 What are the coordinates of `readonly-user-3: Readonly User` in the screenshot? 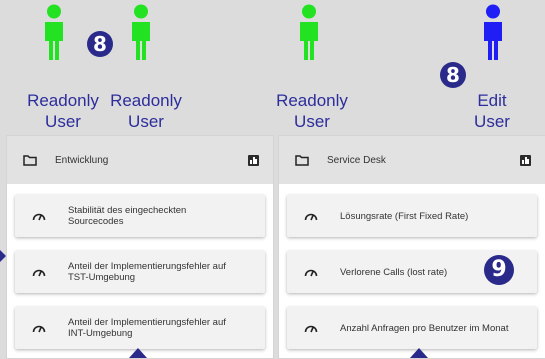 It's located at (312, 66).